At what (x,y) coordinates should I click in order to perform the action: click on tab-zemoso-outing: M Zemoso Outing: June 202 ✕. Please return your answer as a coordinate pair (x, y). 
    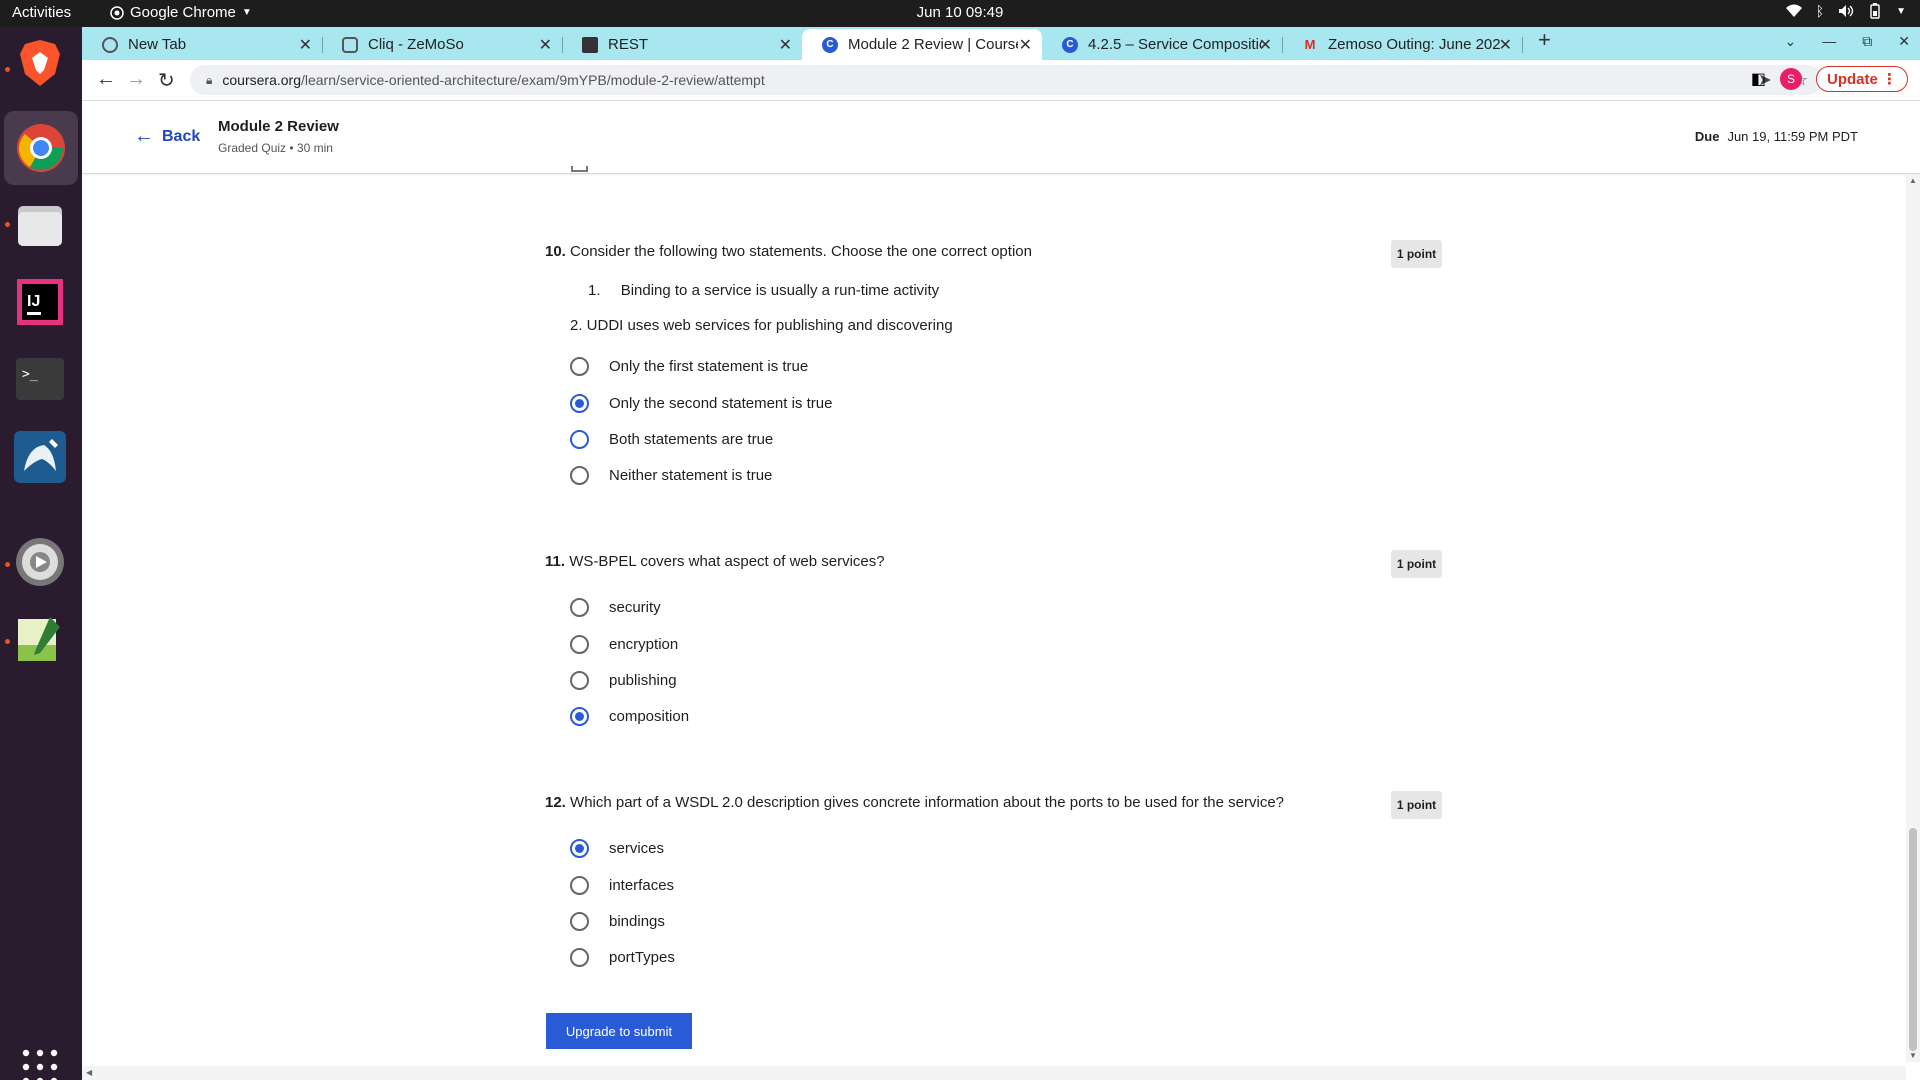
    Looking at the image, I should click on (1402, 44).